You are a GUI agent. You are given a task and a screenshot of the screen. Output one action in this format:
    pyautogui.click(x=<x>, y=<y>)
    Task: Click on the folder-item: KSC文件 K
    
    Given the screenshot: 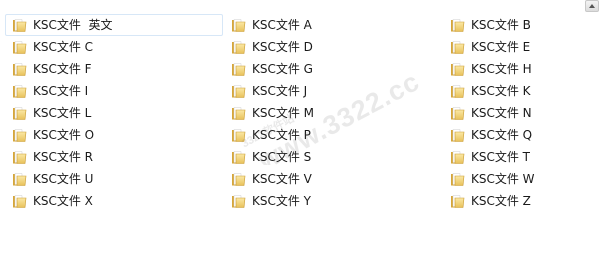 What is the action you would take?
    pyautogui.click(x=520, y=91)
    